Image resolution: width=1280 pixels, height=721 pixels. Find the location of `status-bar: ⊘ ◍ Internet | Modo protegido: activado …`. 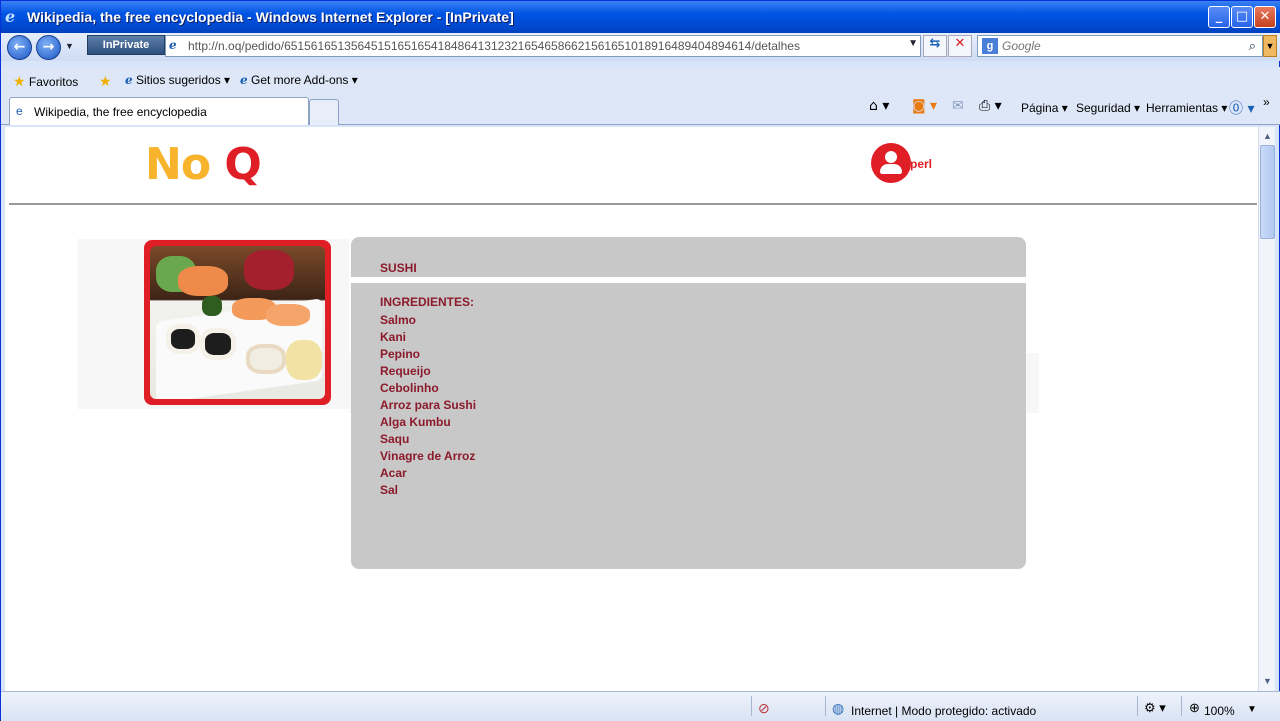

status-bar: ⊘ ◍ Internet | Modo protegido: activado … is located at coordinates (640, 706).